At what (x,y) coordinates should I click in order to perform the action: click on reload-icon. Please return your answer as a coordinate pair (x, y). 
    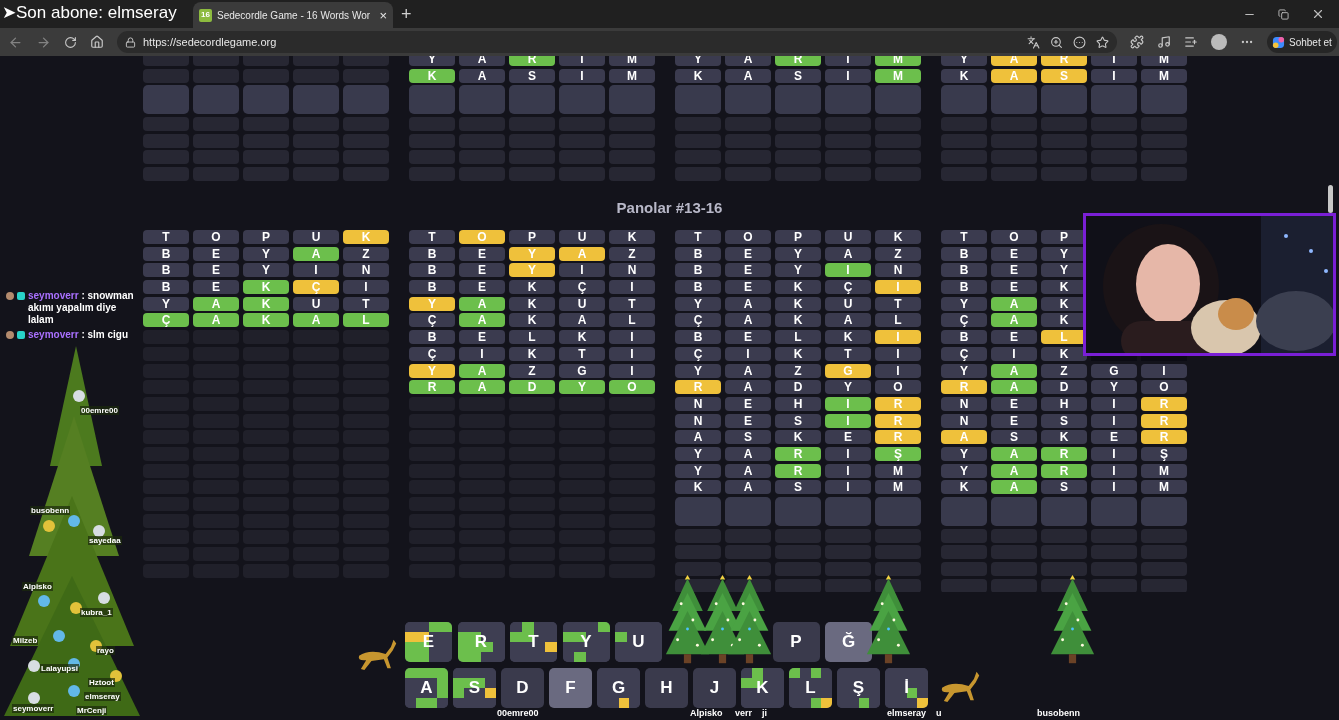
    Looking at the image, I should click on (70, 42).